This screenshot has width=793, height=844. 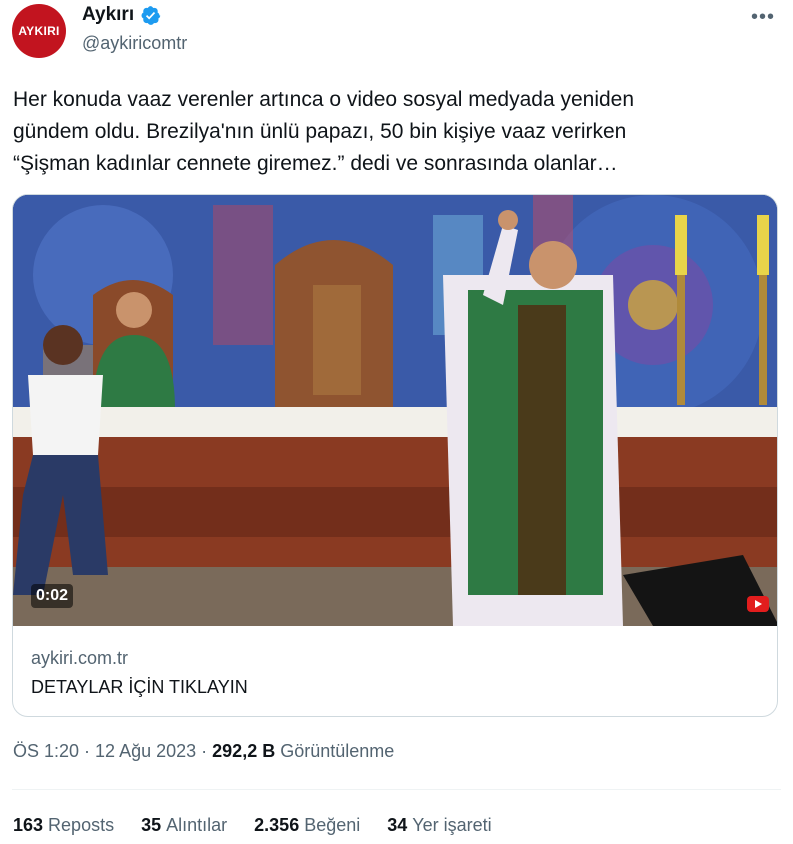 I want to click on stat-label: Reposts, so click(x=81, y=825).